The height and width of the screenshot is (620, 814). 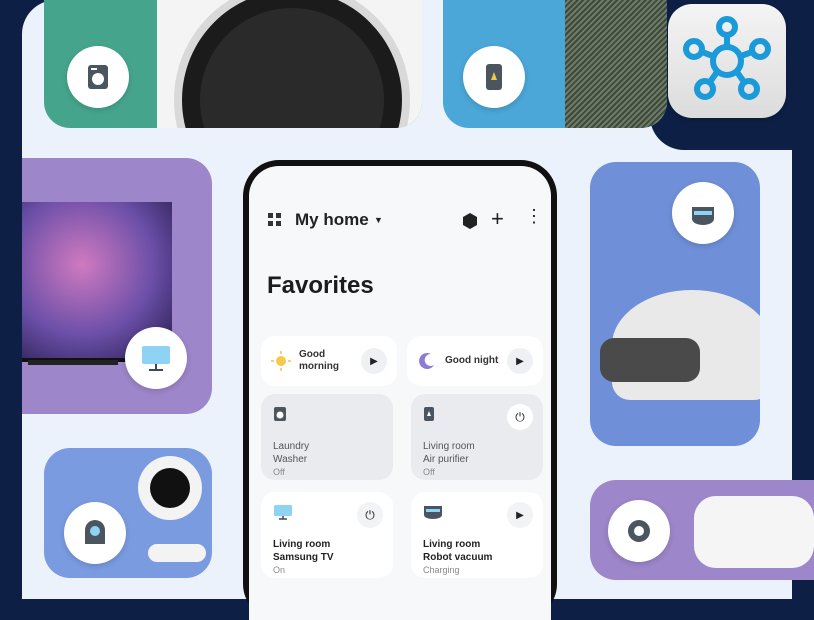 I want to click on ai-cube-icon, so click(x=470, y=223).